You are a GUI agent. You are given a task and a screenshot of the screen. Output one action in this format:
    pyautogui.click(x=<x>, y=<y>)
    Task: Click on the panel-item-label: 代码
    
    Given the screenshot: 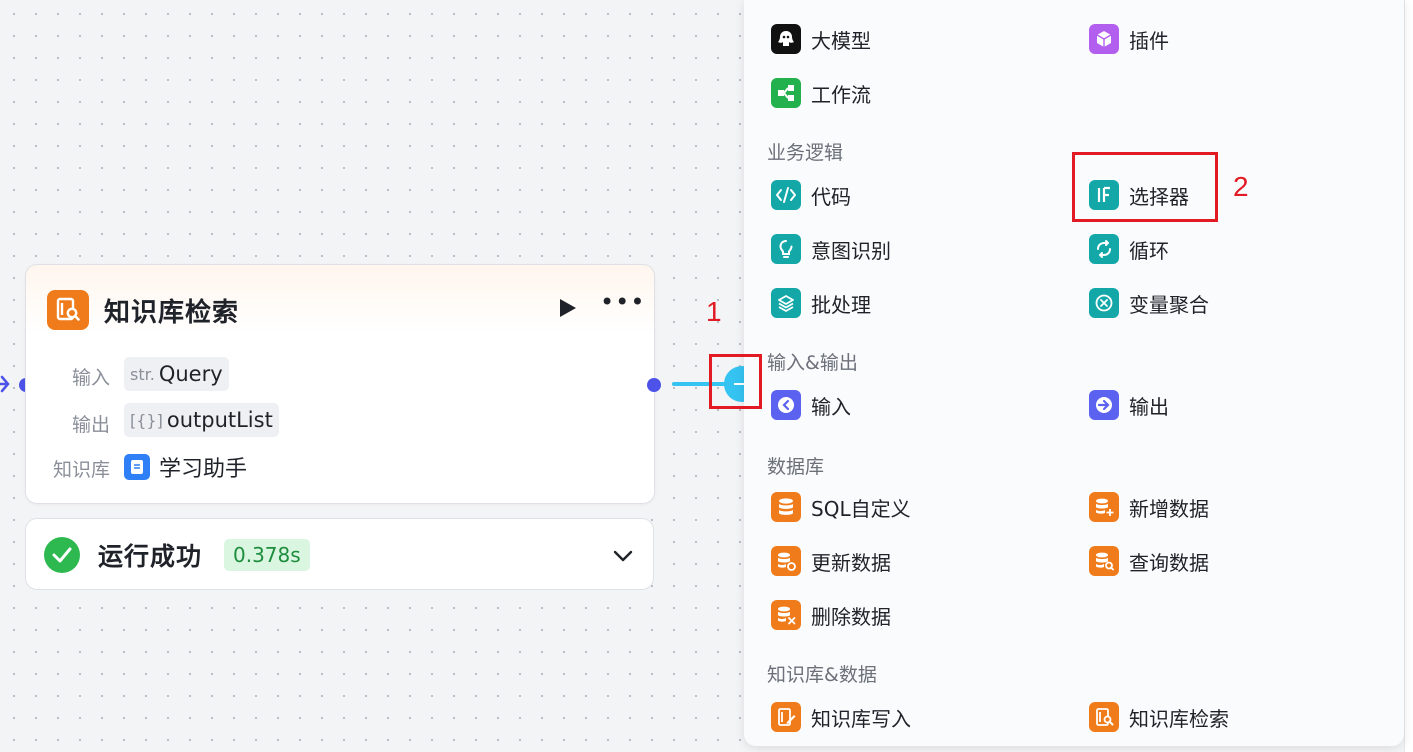 What is the action you would take?
    pyautogui.click(x=831, y=196)
    